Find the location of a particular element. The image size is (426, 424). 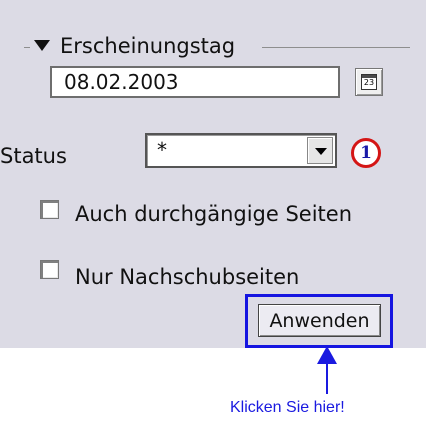

callout-text: Klicken Sie hier! is located at coordinates (287, 407).